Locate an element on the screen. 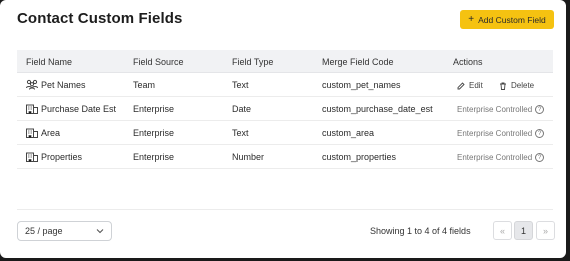 This screenshot has height=261, width=570. merge-field-code: custom_properties is located at coordinates (359, 157).